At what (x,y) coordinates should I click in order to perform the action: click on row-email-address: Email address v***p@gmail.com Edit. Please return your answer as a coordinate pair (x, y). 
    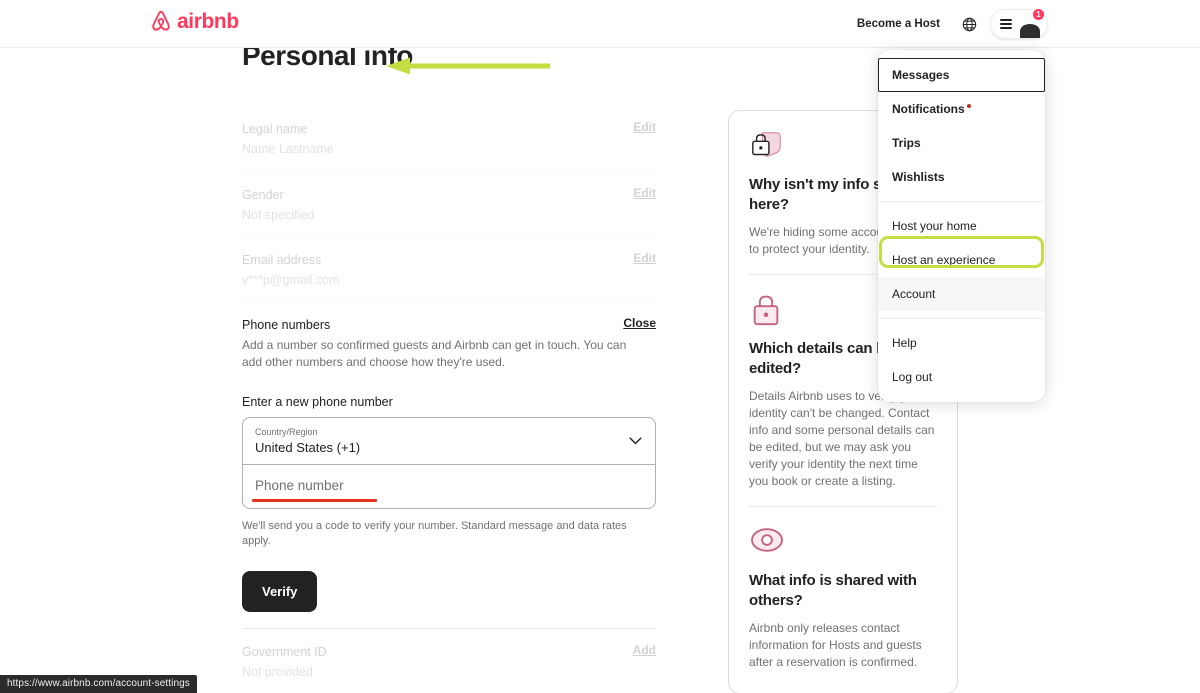
    Looking at the image, I should click on (449, 269).